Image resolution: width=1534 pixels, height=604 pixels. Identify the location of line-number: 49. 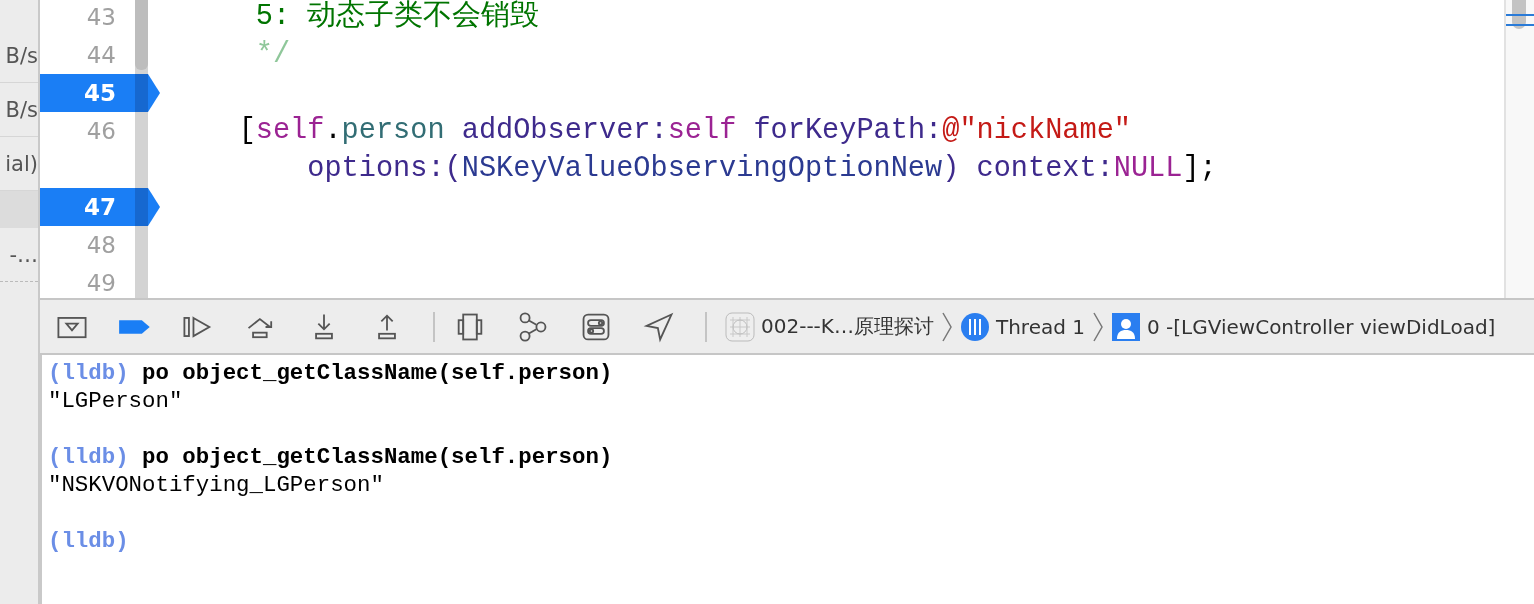
(101, 283).